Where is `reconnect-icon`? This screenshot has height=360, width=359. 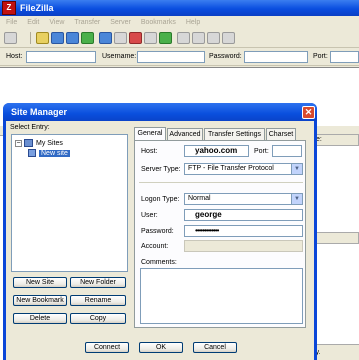
reconnect-icon is located at coordinates (165, 38).